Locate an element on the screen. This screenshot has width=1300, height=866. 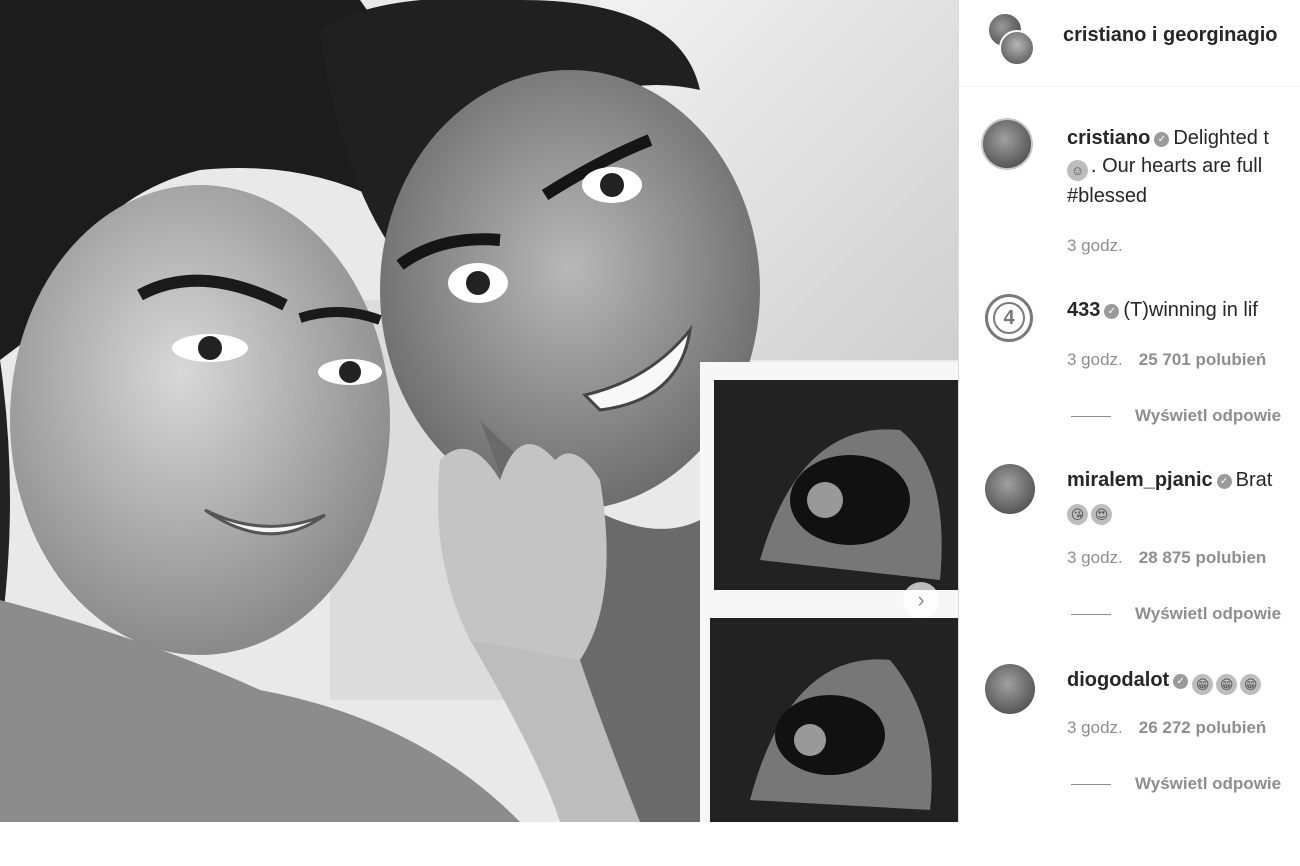
comment-emoji-line: 😘 😍 is located at coordinates (1091, 510).